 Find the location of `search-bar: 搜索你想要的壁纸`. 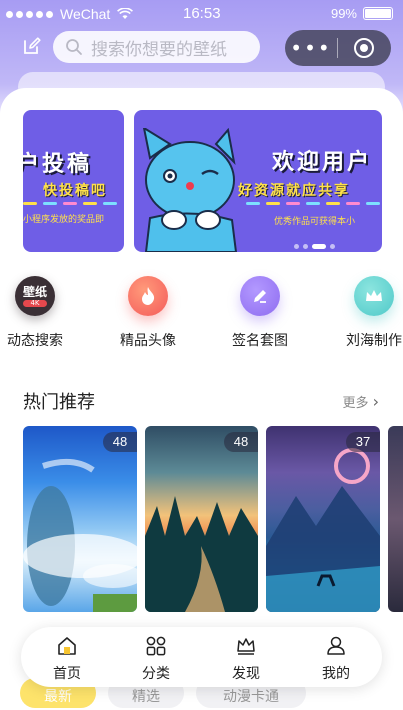

search-bar: 搜索你想要的壁纸 is located at coordinates (156, 47).